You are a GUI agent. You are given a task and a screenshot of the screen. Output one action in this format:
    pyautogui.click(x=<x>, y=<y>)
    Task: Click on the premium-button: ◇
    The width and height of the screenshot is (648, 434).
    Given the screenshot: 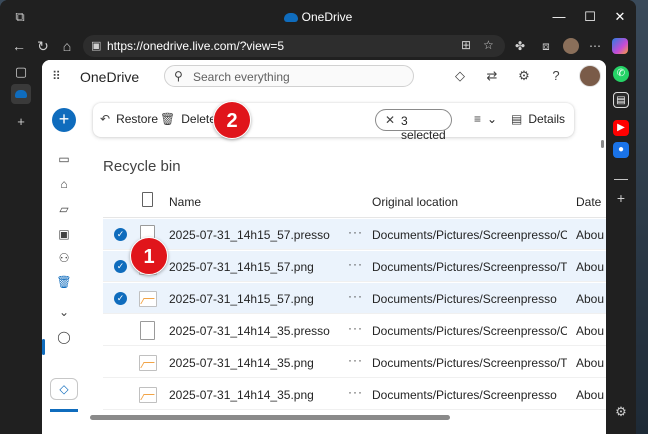 What is the action you would take?
    pyautogui.click(x=64, y=389)
    